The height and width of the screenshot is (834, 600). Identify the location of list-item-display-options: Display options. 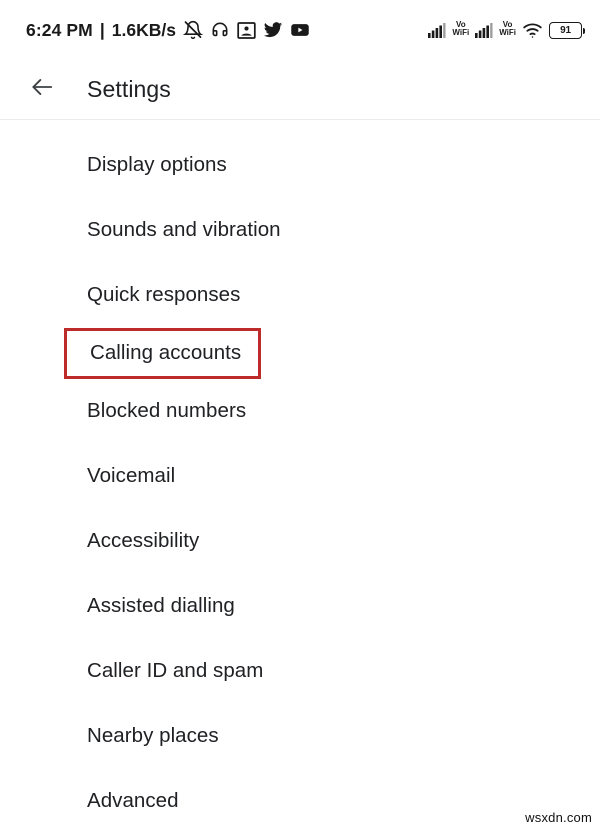
(300, 165).